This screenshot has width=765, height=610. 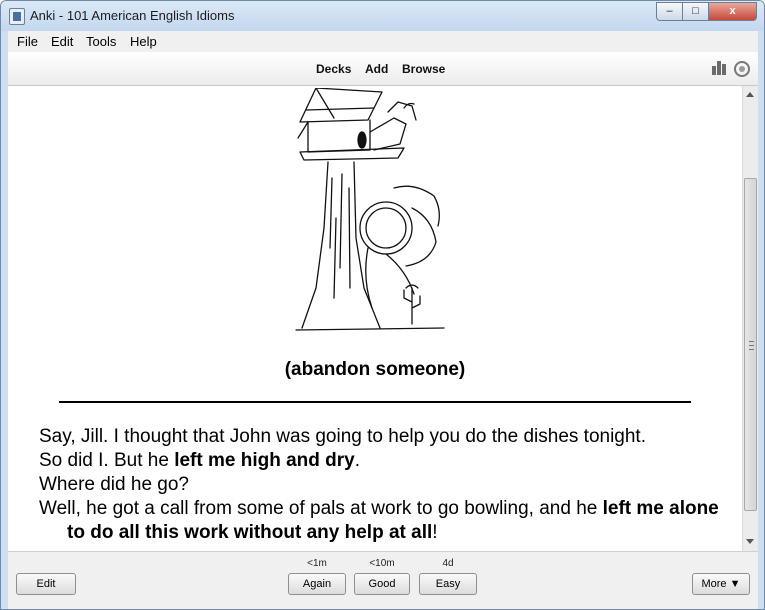 I want to click on grip-icon, so click(x=751, y=345).